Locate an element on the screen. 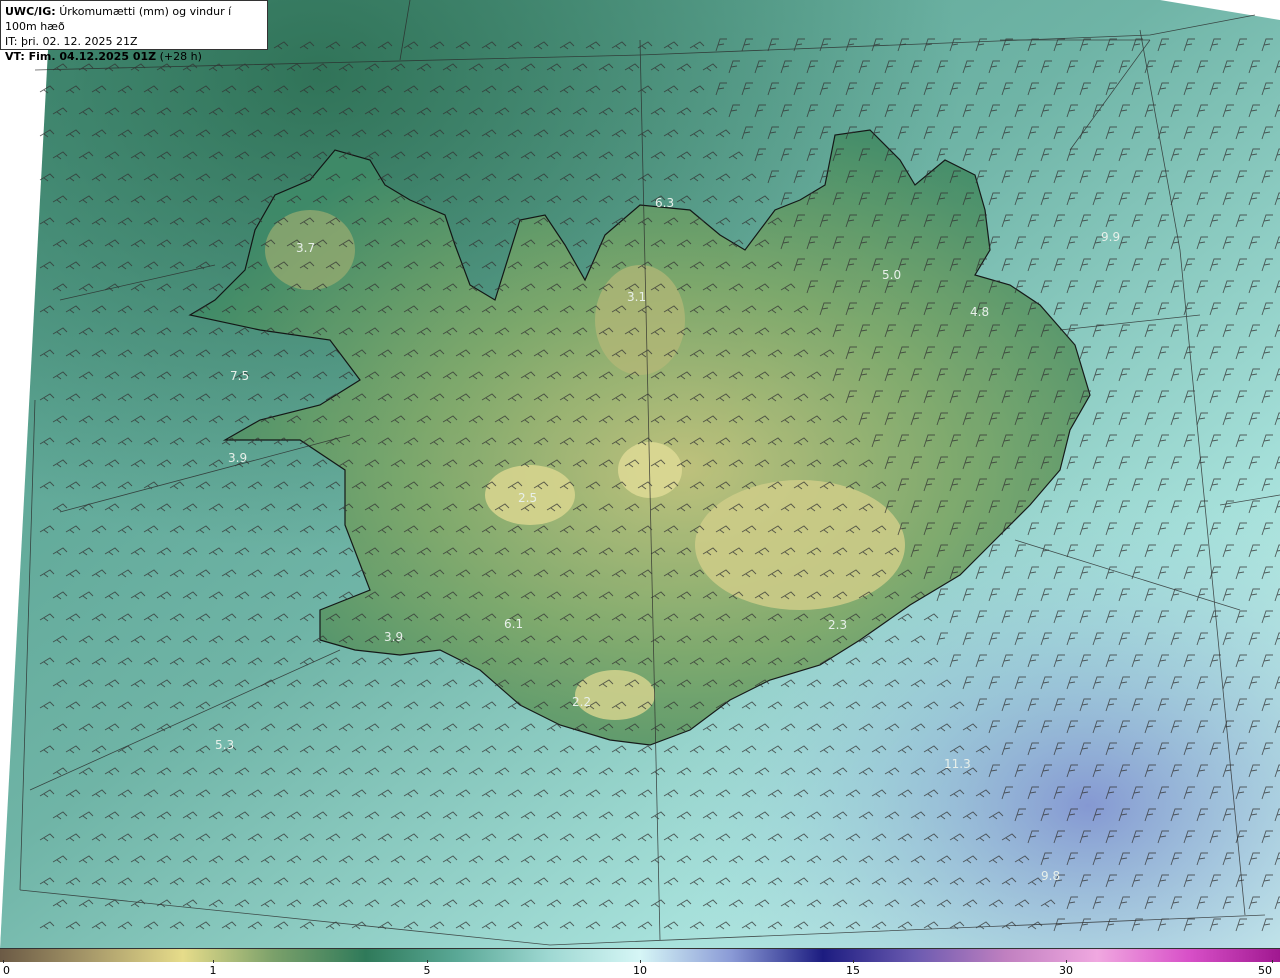 This screenshot has width=1280, height=978. header-valid-time: VT: Fim. 04.12.2025 01Z is located at coordinates (81, 56).